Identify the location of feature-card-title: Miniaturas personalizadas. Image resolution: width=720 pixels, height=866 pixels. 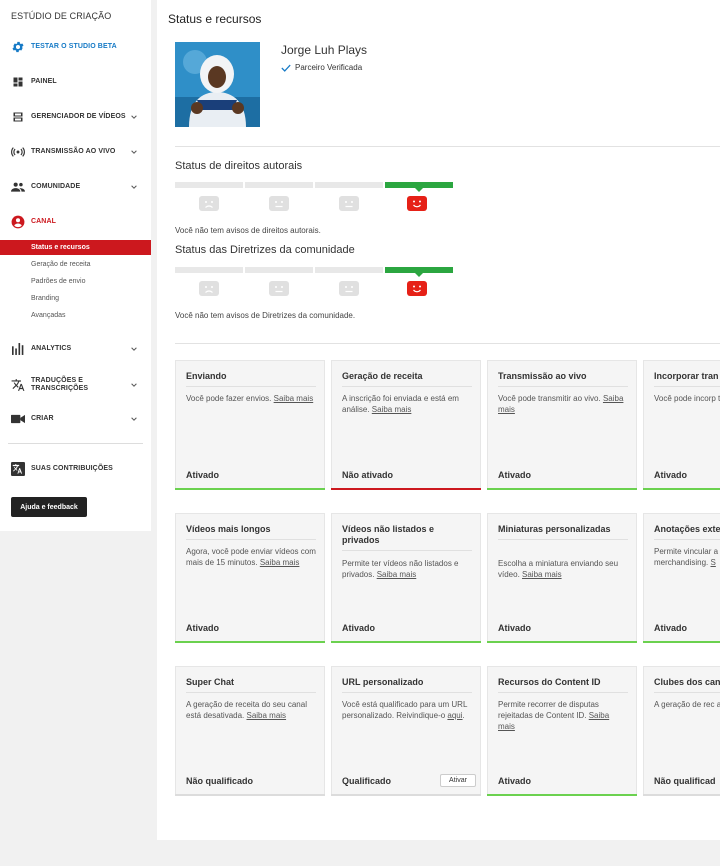
(563, 532).